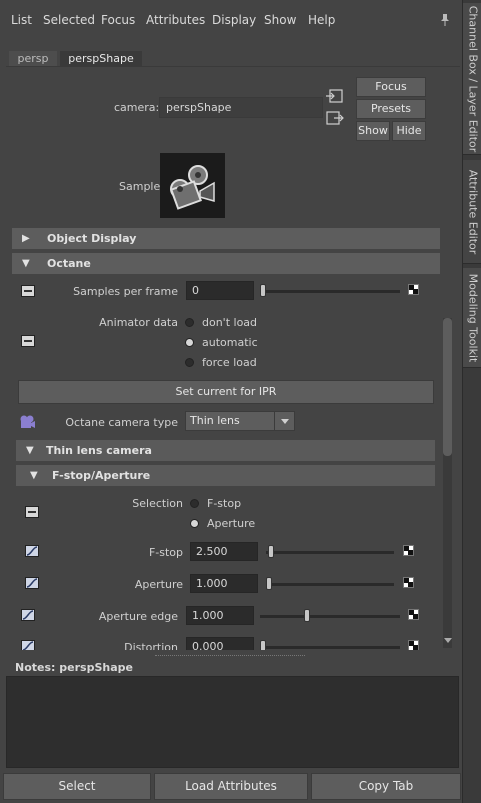  I want to click on select-button: Select, so click(77, 786).